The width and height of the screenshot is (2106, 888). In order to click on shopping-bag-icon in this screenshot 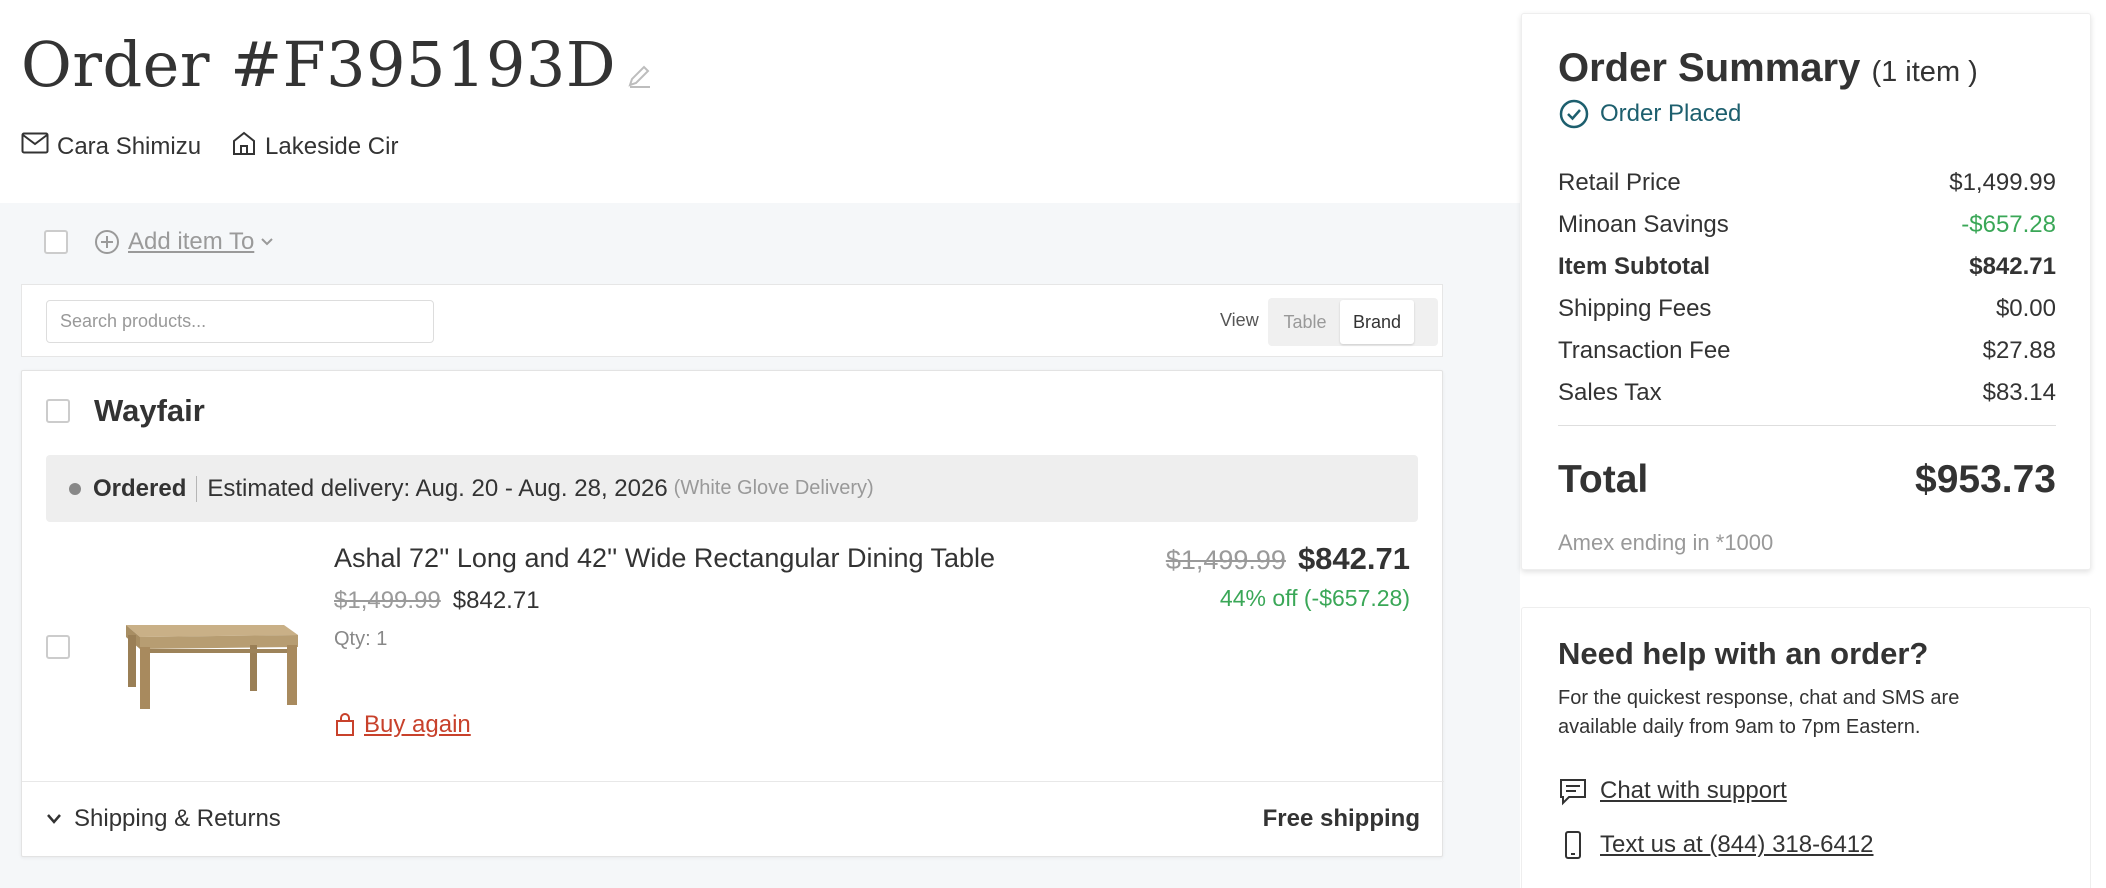, I will do `click(345, 724)`.